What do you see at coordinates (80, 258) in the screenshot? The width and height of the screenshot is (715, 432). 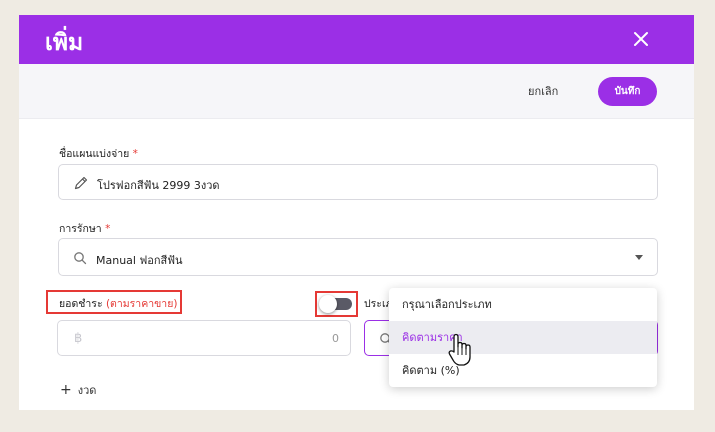 I see `search-icon` at bounding box center [80, 258].